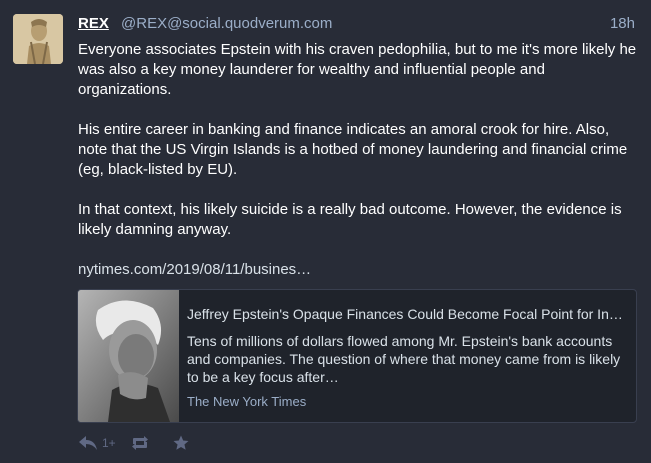 The image size is (651, 463). I want to click on status-action-bar: 1+, so click(134, 443).